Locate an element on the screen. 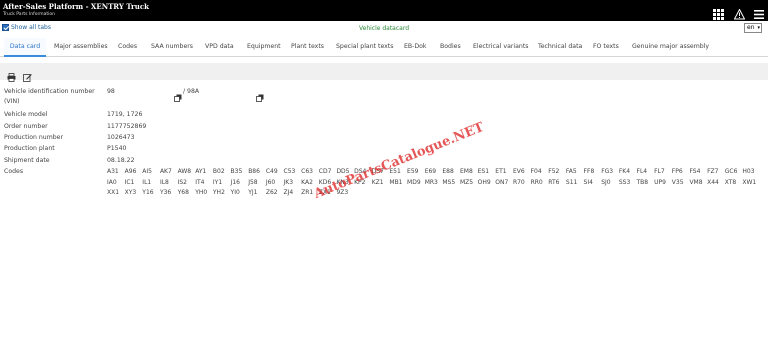 The height and width of the screenshot is (358, 768). app-title: After-Sales Platform - XENTRY Truck is located at coordinates (76, 6).